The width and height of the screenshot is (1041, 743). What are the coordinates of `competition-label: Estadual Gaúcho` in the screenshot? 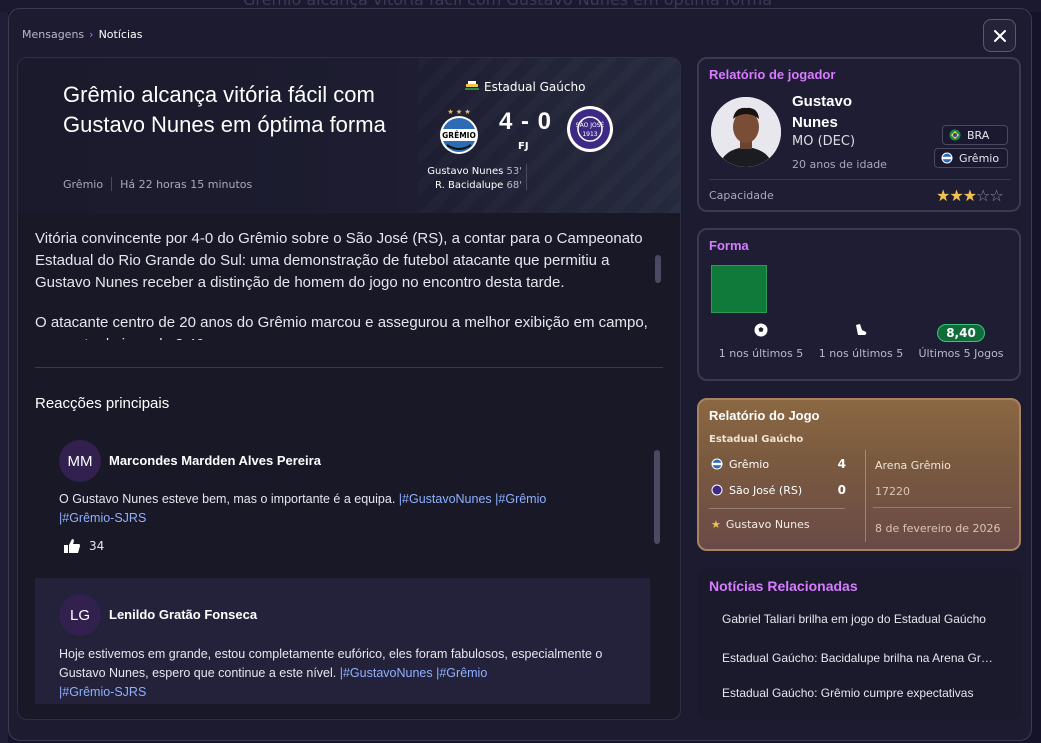 It's located at (525, 87).